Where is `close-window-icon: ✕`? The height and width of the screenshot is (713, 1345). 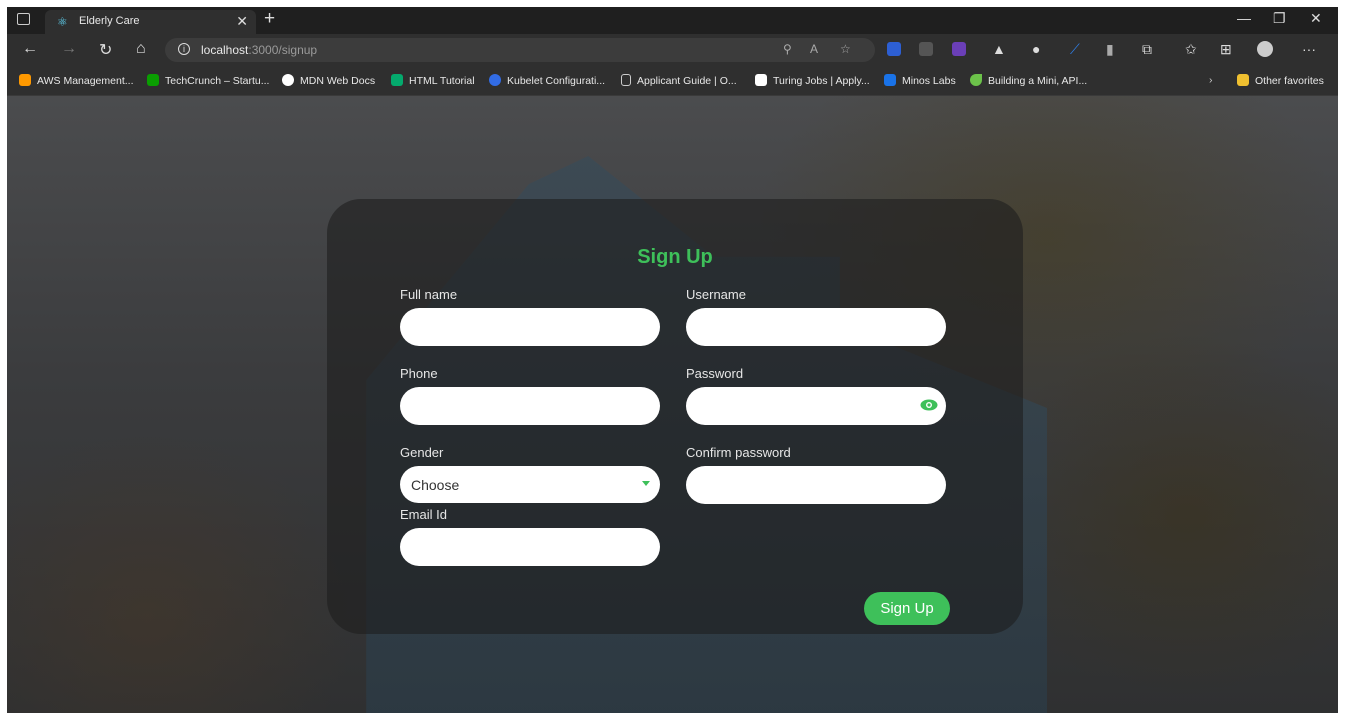
close-window-icon: ✕ is located at coordinates (1316, 18).